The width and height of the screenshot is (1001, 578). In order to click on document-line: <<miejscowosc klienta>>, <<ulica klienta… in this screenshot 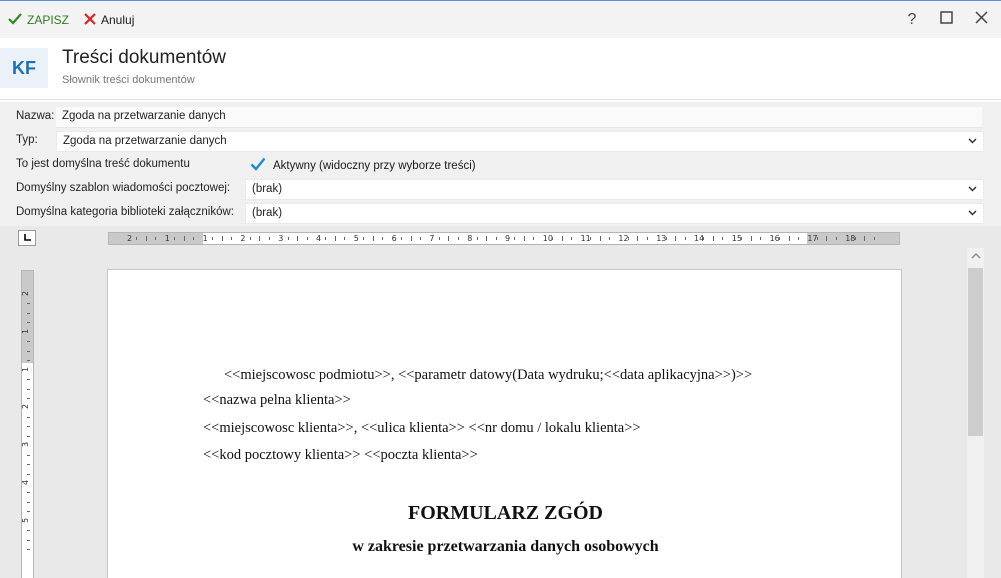, I will do `click(422, 428)`.